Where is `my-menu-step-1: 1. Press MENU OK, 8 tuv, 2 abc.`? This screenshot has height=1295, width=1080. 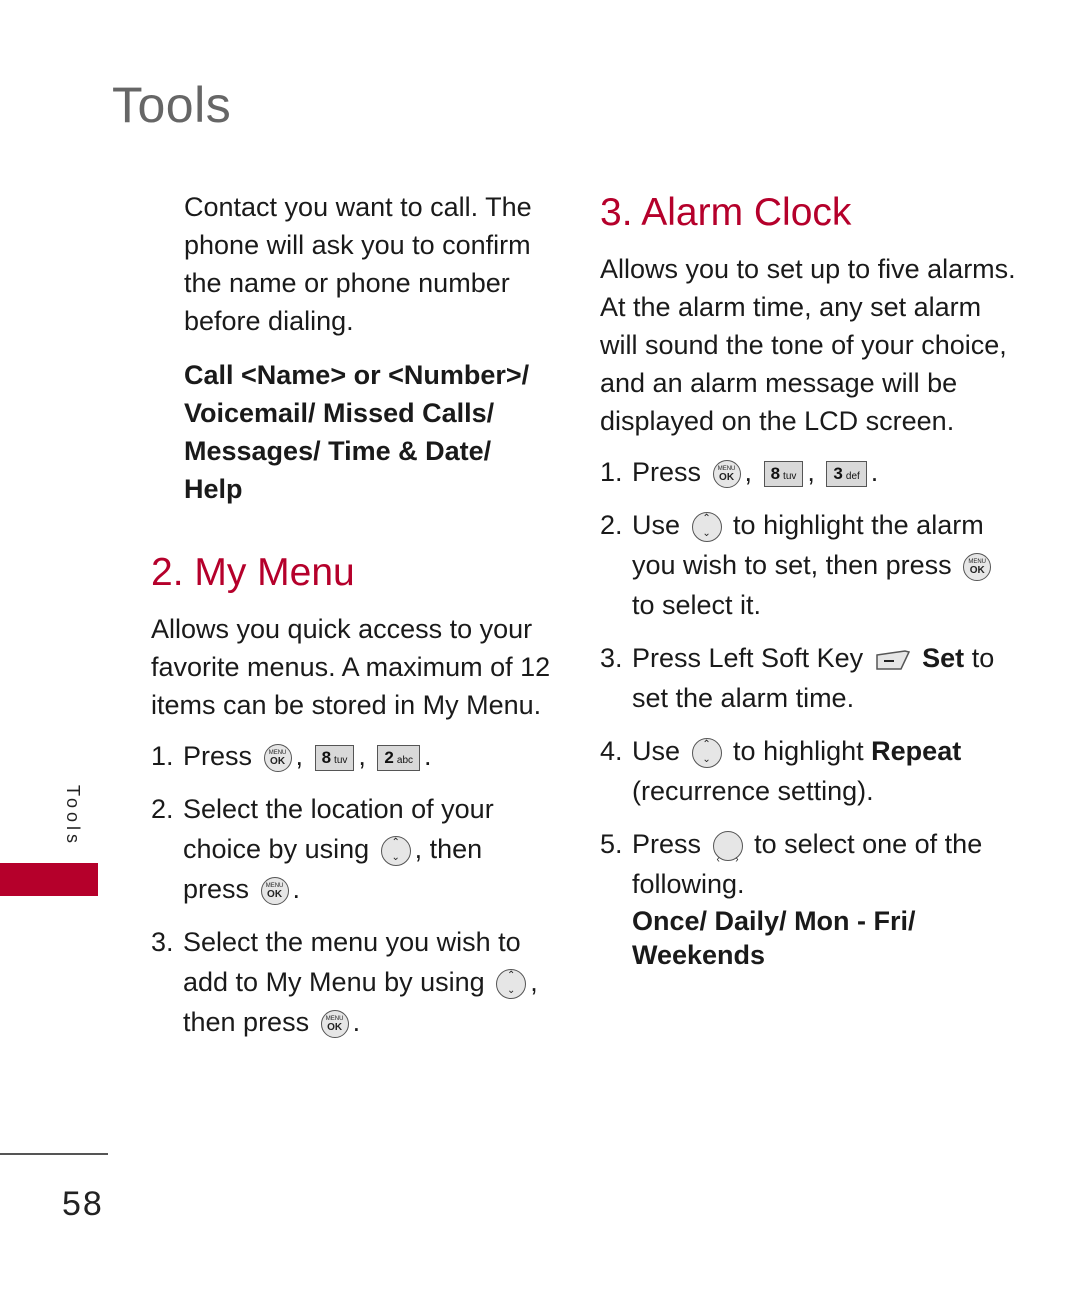
my-menu-step-1: 1. Press MENU OK, 8 tuv, 2 abc. is located at coordinates (291, 756).